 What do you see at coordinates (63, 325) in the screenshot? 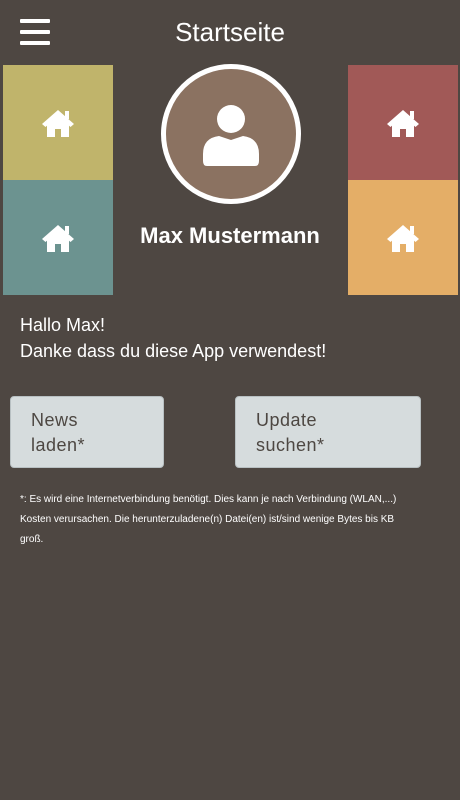
I see `greeting-line: Hallo Max!` at bounding box center [63, 325].